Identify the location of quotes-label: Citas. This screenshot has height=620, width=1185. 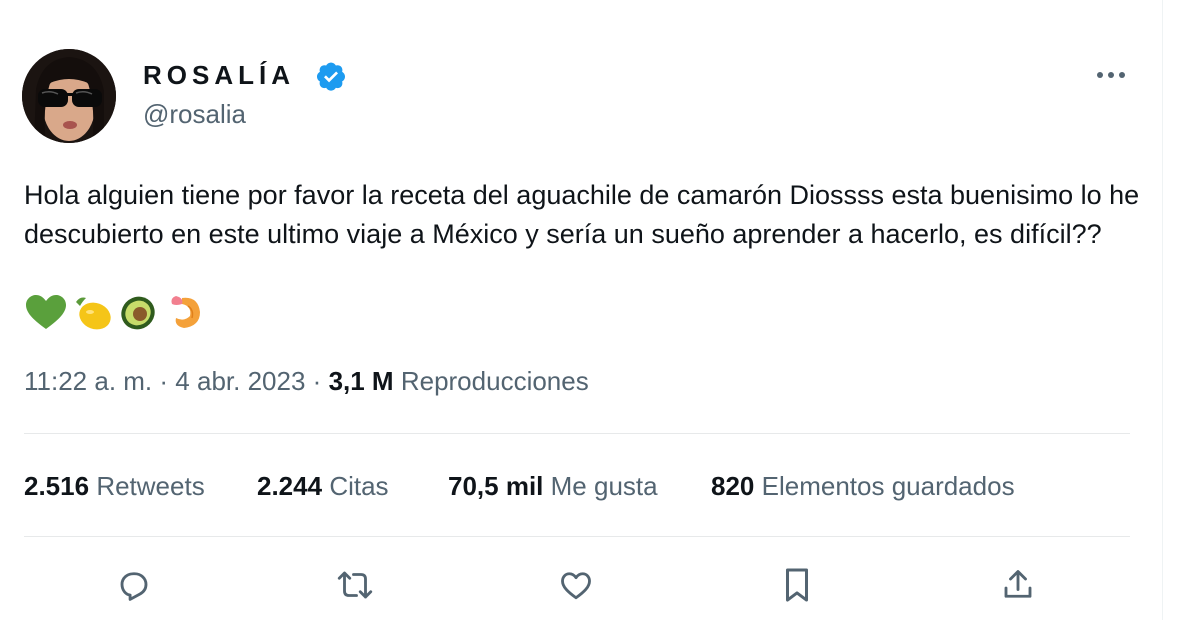
(359, 486).